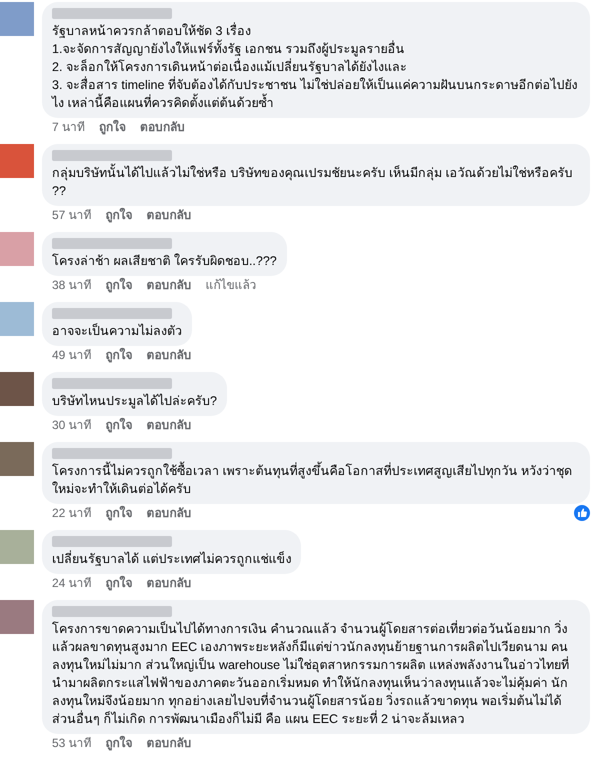  What do you see at coordinates (117, 331) in the screenshot?
I see `comment-text: อาจจะเป็นความไม่ลงตัว` at bounding box center [117, 331].